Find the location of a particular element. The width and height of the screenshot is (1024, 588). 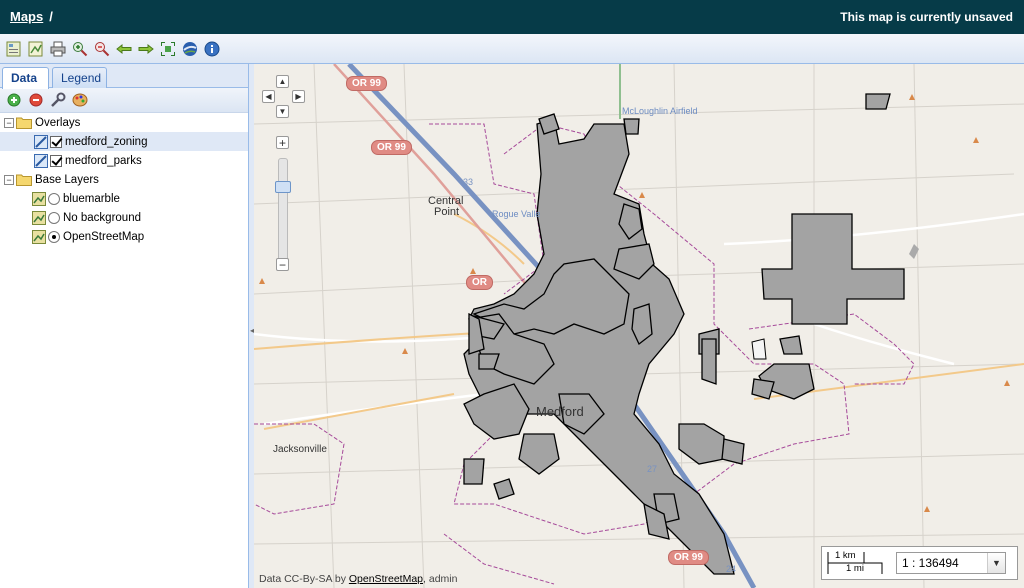

map-attribution: Data CC-By-SA by OpenStreetMap, admin is located at coordinates (358, 579).